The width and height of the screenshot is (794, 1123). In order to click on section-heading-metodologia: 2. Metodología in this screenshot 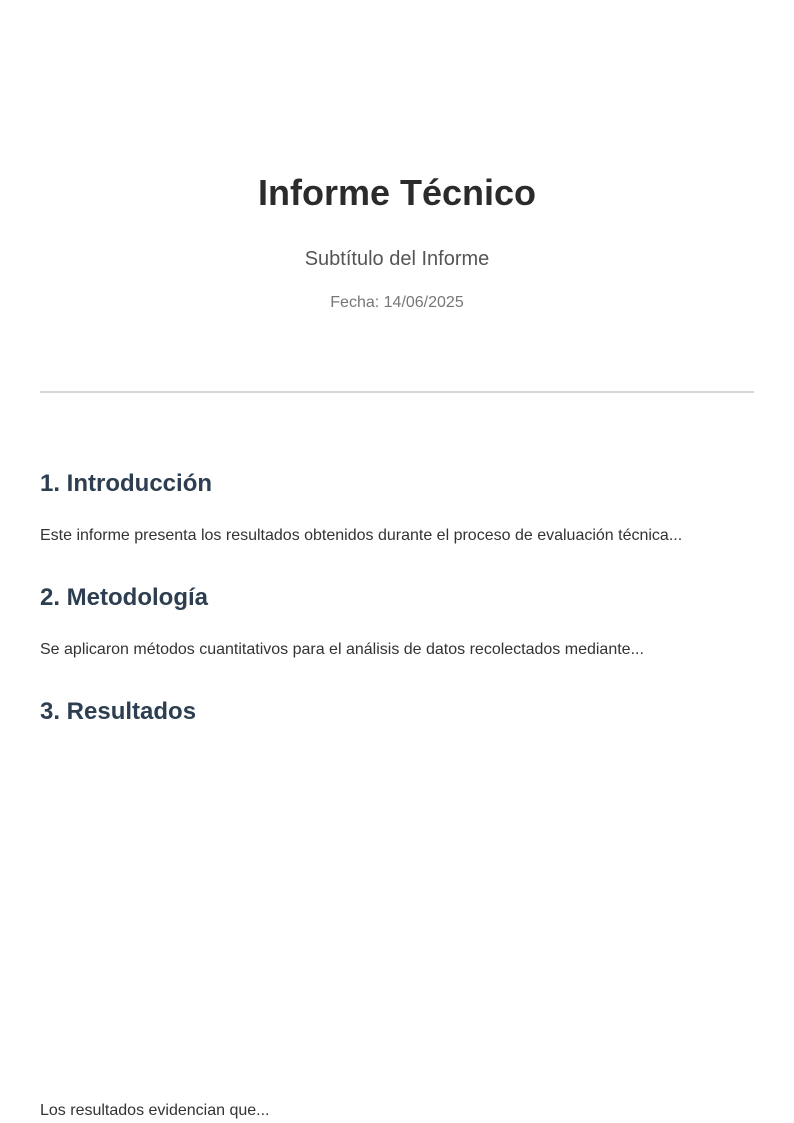, I will do `click(124, 597)`.